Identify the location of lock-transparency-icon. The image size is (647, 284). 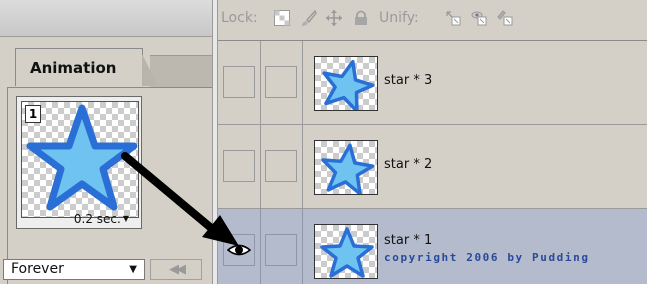
(282, 18).